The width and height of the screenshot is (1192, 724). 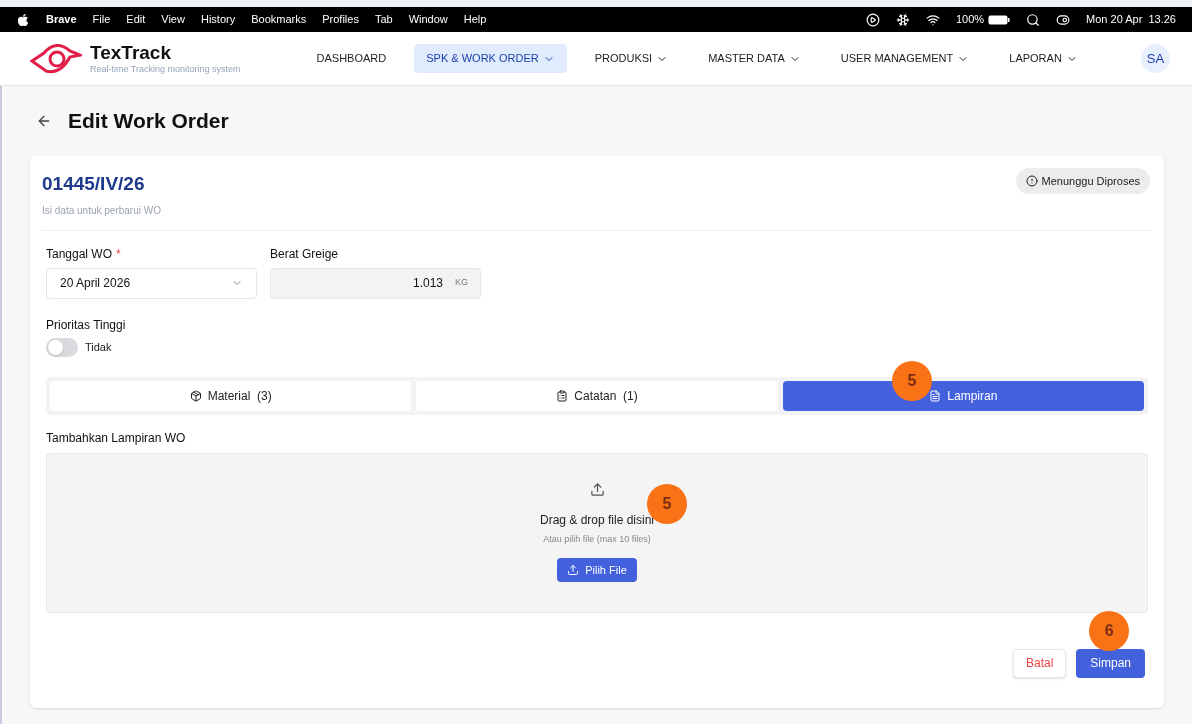 What do you see at coordinates (116, 438) in the screenshot?
I see `section-label: Tambahkan Lampiran WO` at bounding box center [116, 438].